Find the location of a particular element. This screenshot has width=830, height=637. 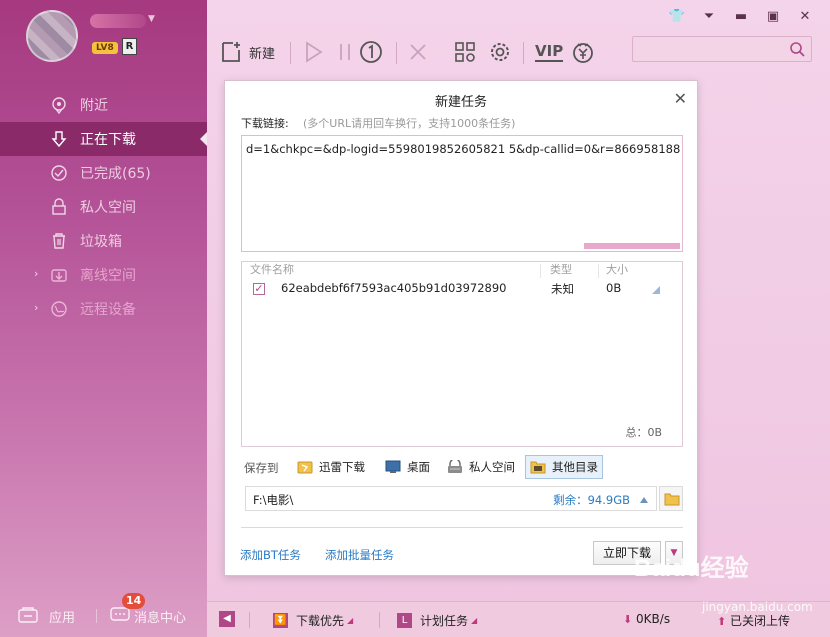

sidebar-item-completed: 已完成(65) is located at coordinates (103, 173).